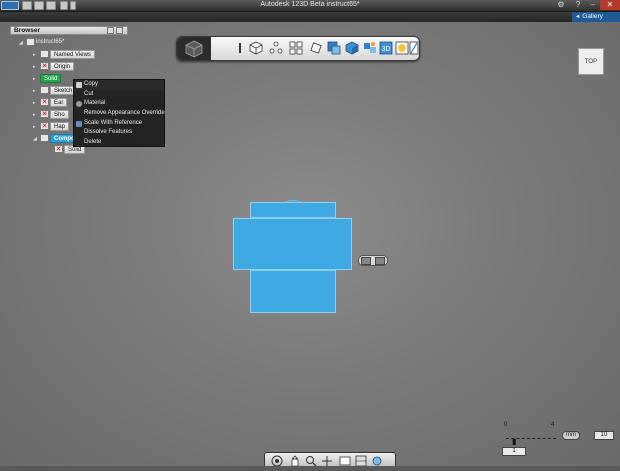 Image resolution: width=620 pixels, height=471 pixels. Describe the element at coordinates (380, 261) in the screenshot. I see `settings-icon` at that location.